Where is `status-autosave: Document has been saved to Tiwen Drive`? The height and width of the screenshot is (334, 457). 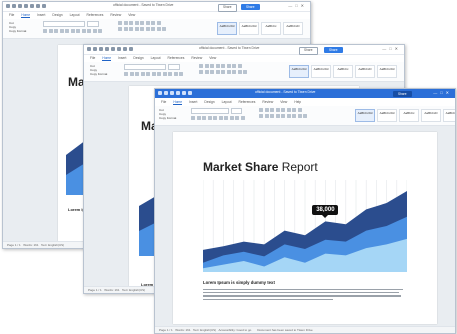
status-autosave: Document has been saved to Tiwen Drive is located at coordinates (285, 330).